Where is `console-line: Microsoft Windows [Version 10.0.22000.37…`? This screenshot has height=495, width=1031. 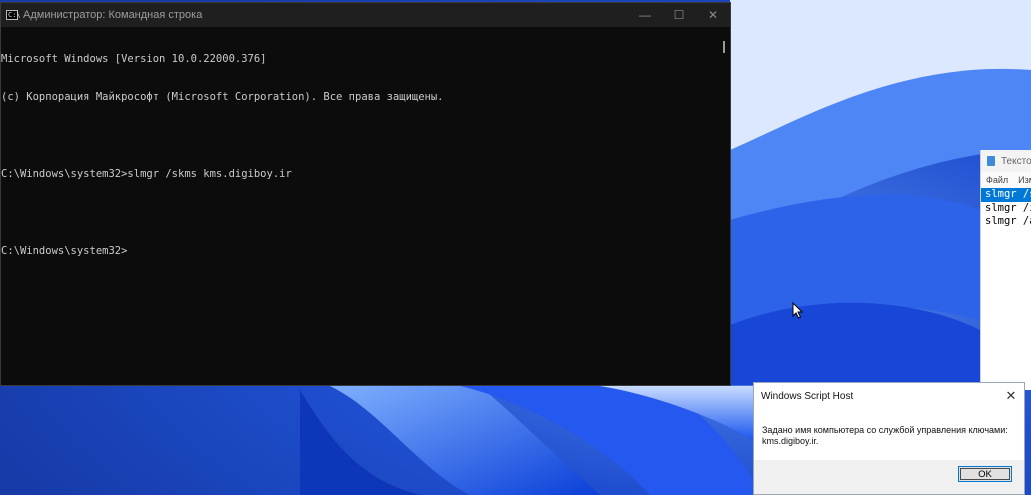
console-line: Microsoft Windows [Version 10.0.22000.37… is located at coordinates (134, 58).